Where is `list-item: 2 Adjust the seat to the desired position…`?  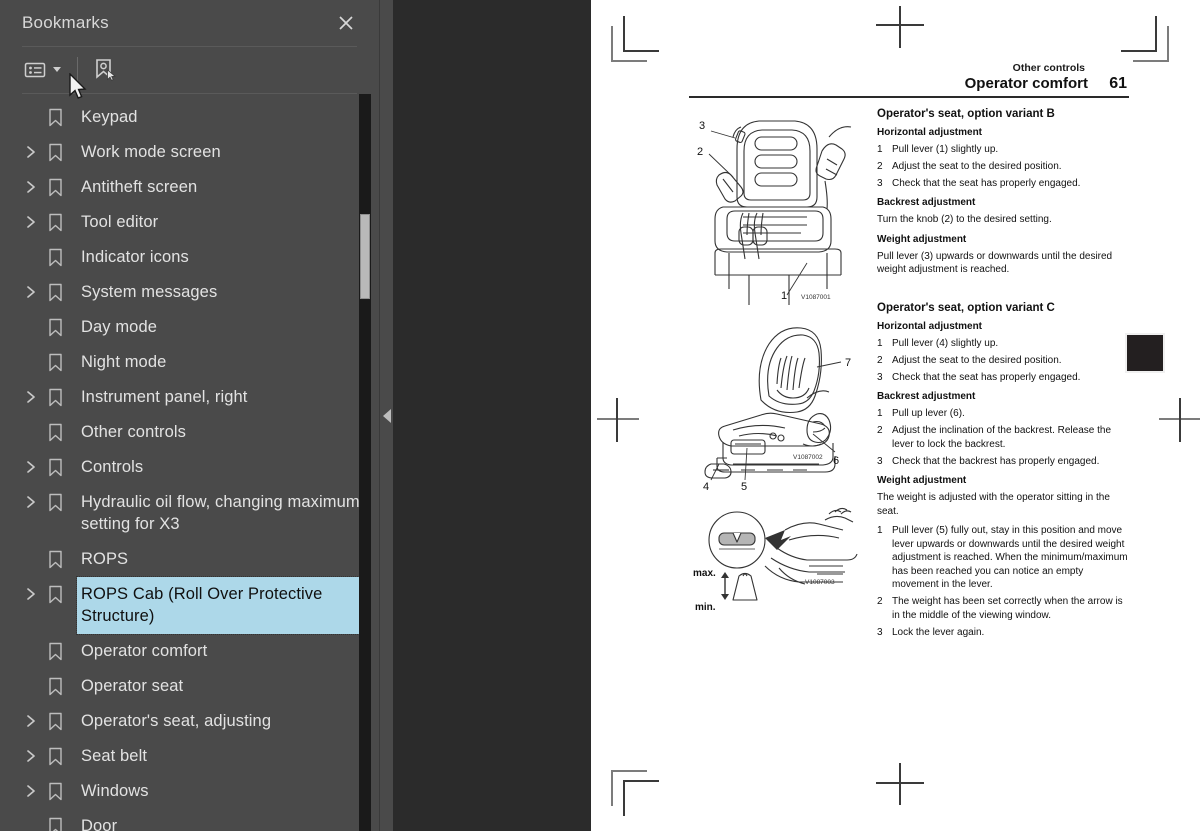 list-item: 2 Adjust the seat to the desired position… is located at coordinates (1003, 361).